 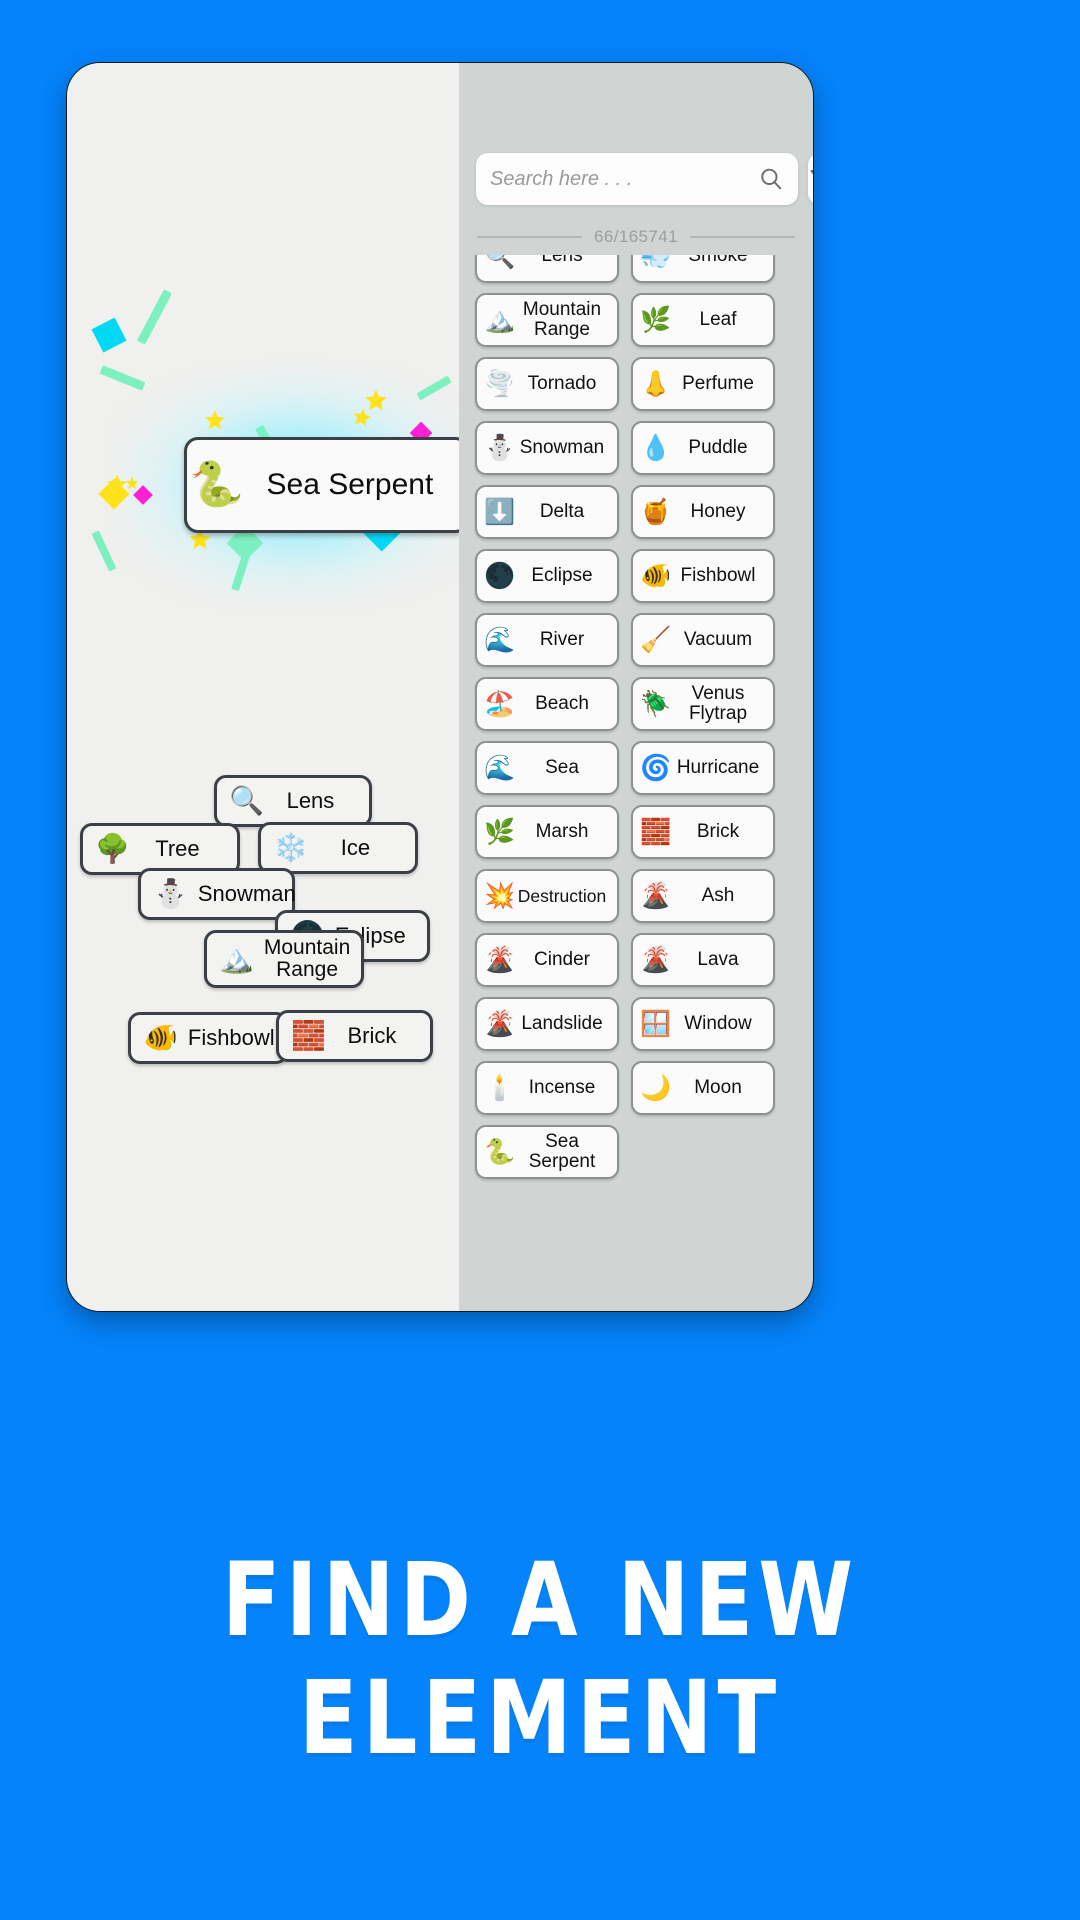 What do you see at coordinates (656, 262) in the screenshot?
I see `dash-icon: 💨` at bounding box center [656, 262].